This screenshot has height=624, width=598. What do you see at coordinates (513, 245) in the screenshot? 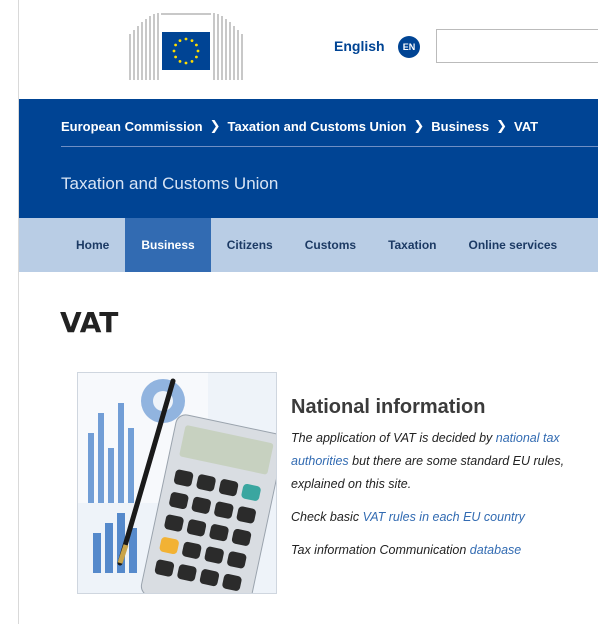
I see `nav-item-online-services: Online services` at bounding box center [513, 245].